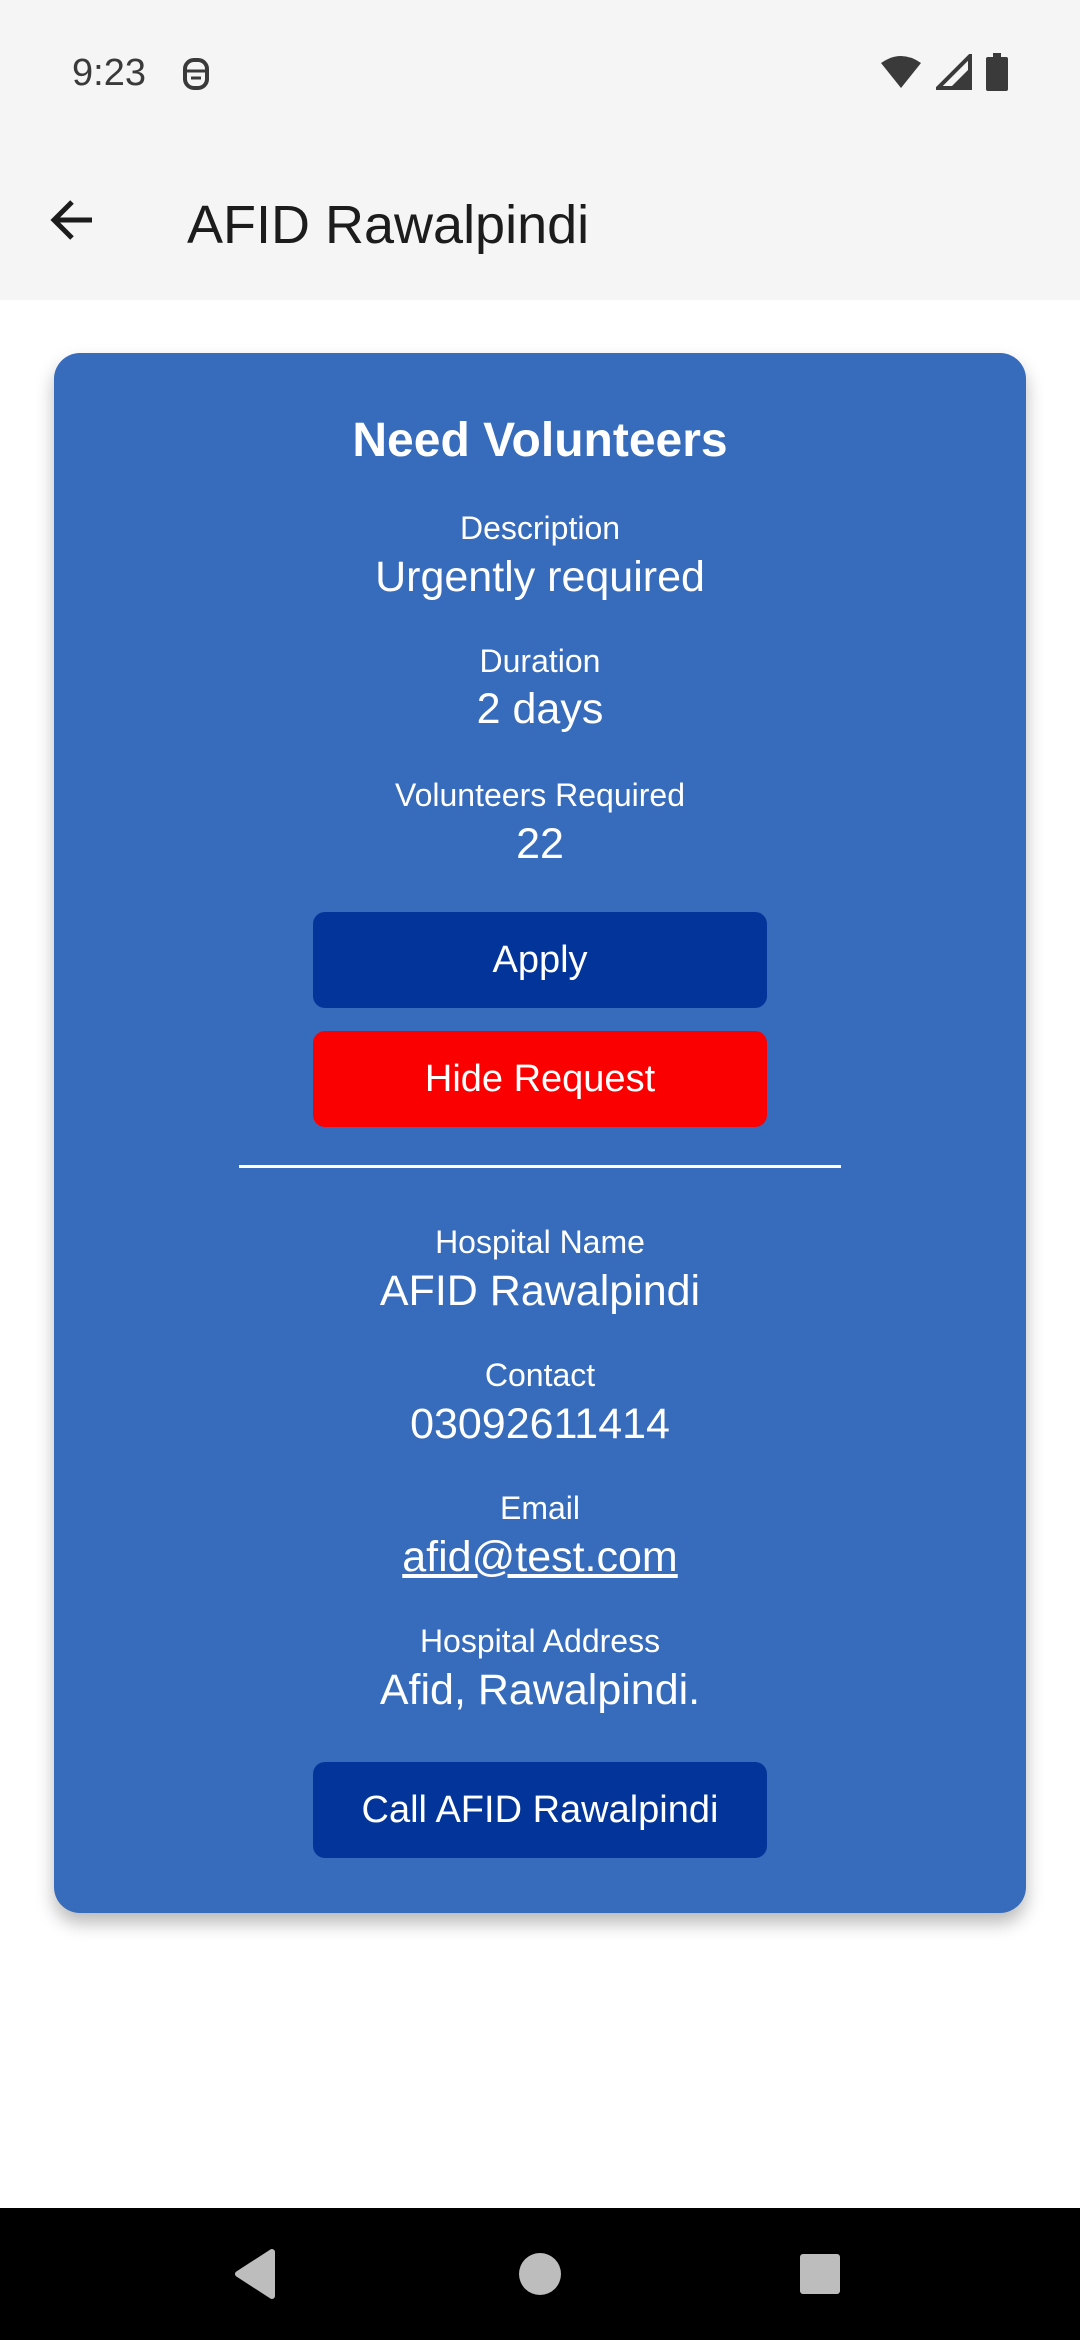 The width and height of the screenshot is (1080, 2340). Describe the element at coordinates (901, 74) in the screenshot. I see `wifi-icon` at that location.